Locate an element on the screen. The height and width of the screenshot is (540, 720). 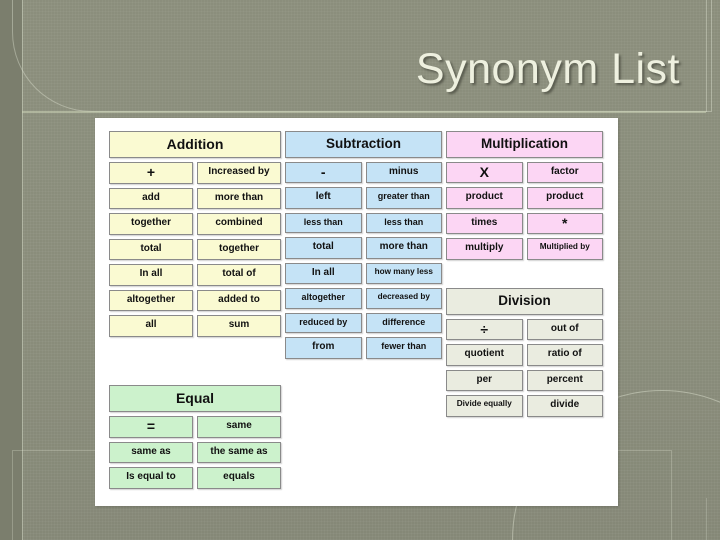
cell-division-1-1: ratio of is located at coordinates (564, 355).